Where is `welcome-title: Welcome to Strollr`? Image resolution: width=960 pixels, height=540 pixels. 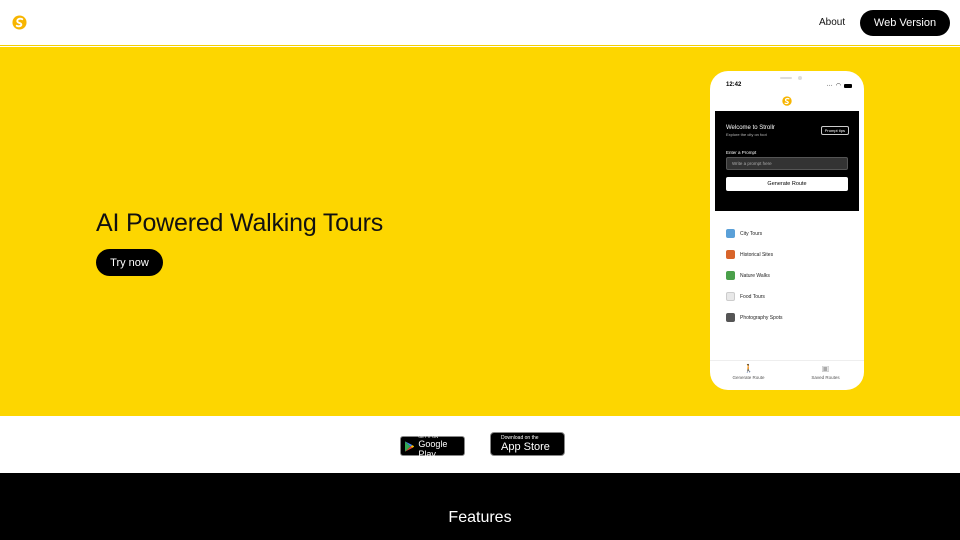
welcome-title: Welcome to Strollr is located at coordinates (750, 128).